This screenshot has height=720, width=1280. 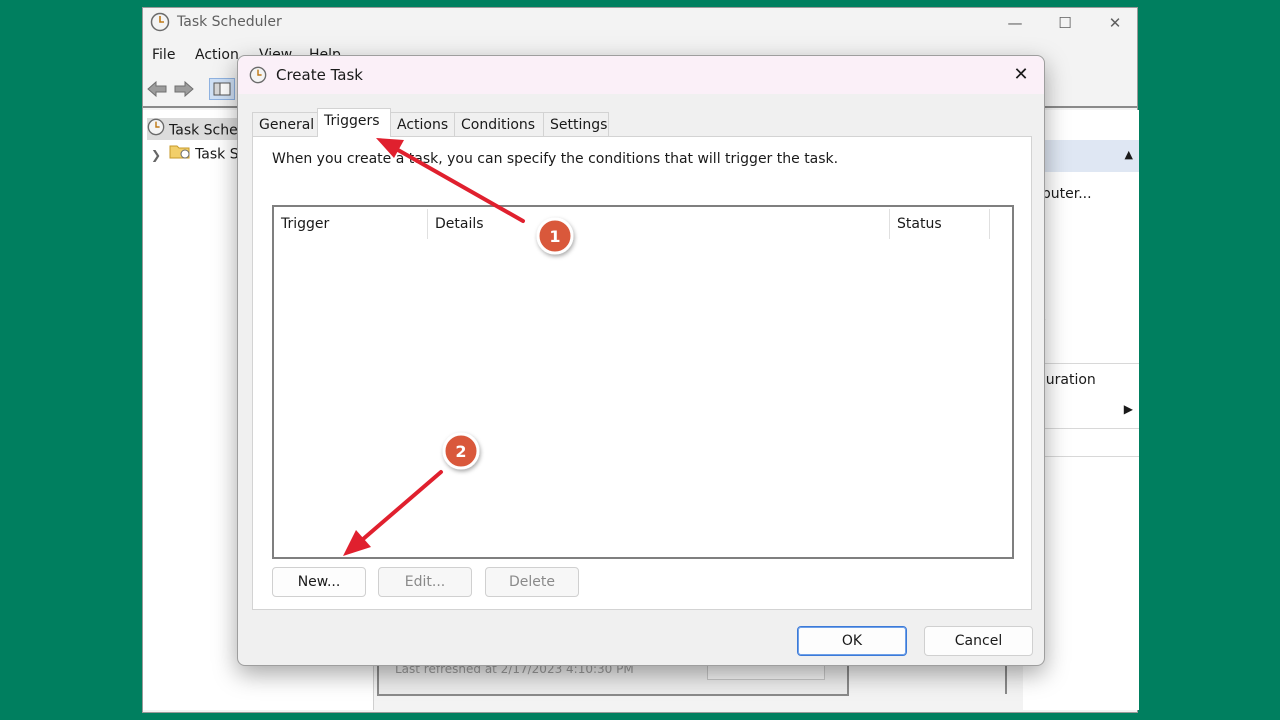 What do you see at coordinates (222, 89) in the screenshot?
I see `show-hide-console-tree-icon` at bounding box center [222, 89].